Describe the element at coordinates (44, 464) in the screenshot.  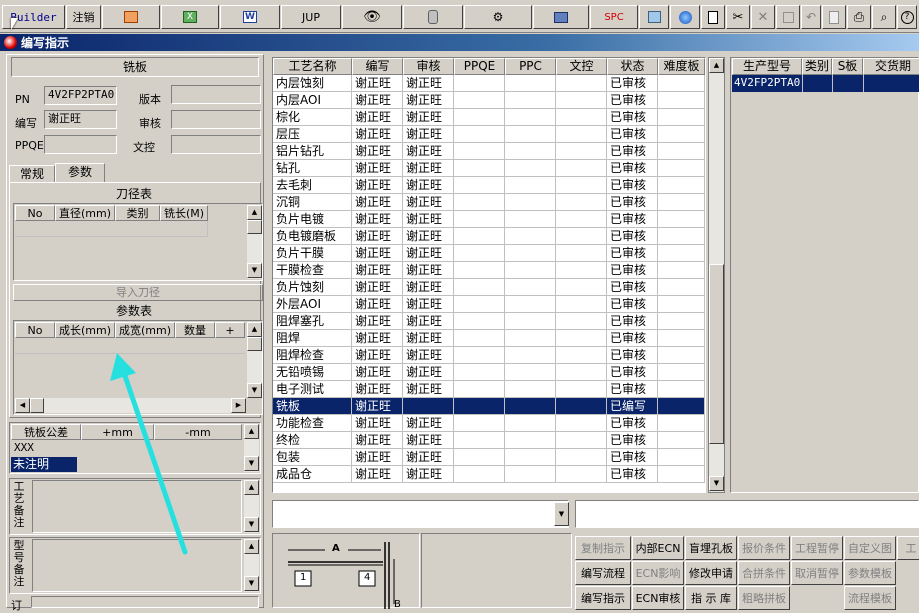
I see `tolerance-note: 未注明` at that location.